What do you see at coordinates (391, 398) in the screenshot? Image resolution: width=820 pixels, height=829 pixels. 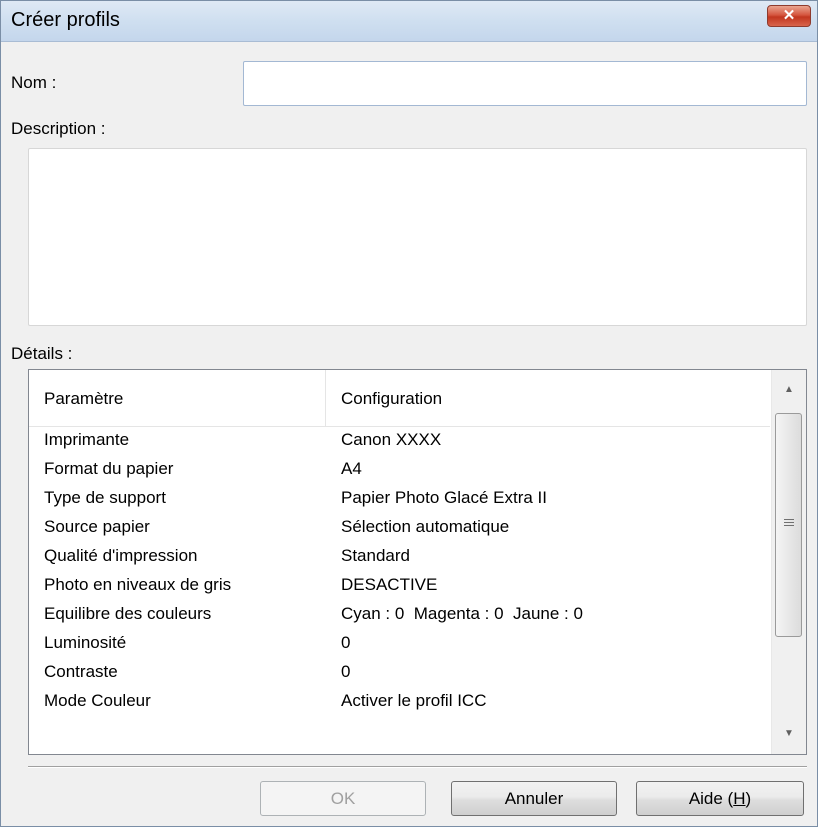 I see `column-header-configuration: Configuration` at bounding box center [391, 398].